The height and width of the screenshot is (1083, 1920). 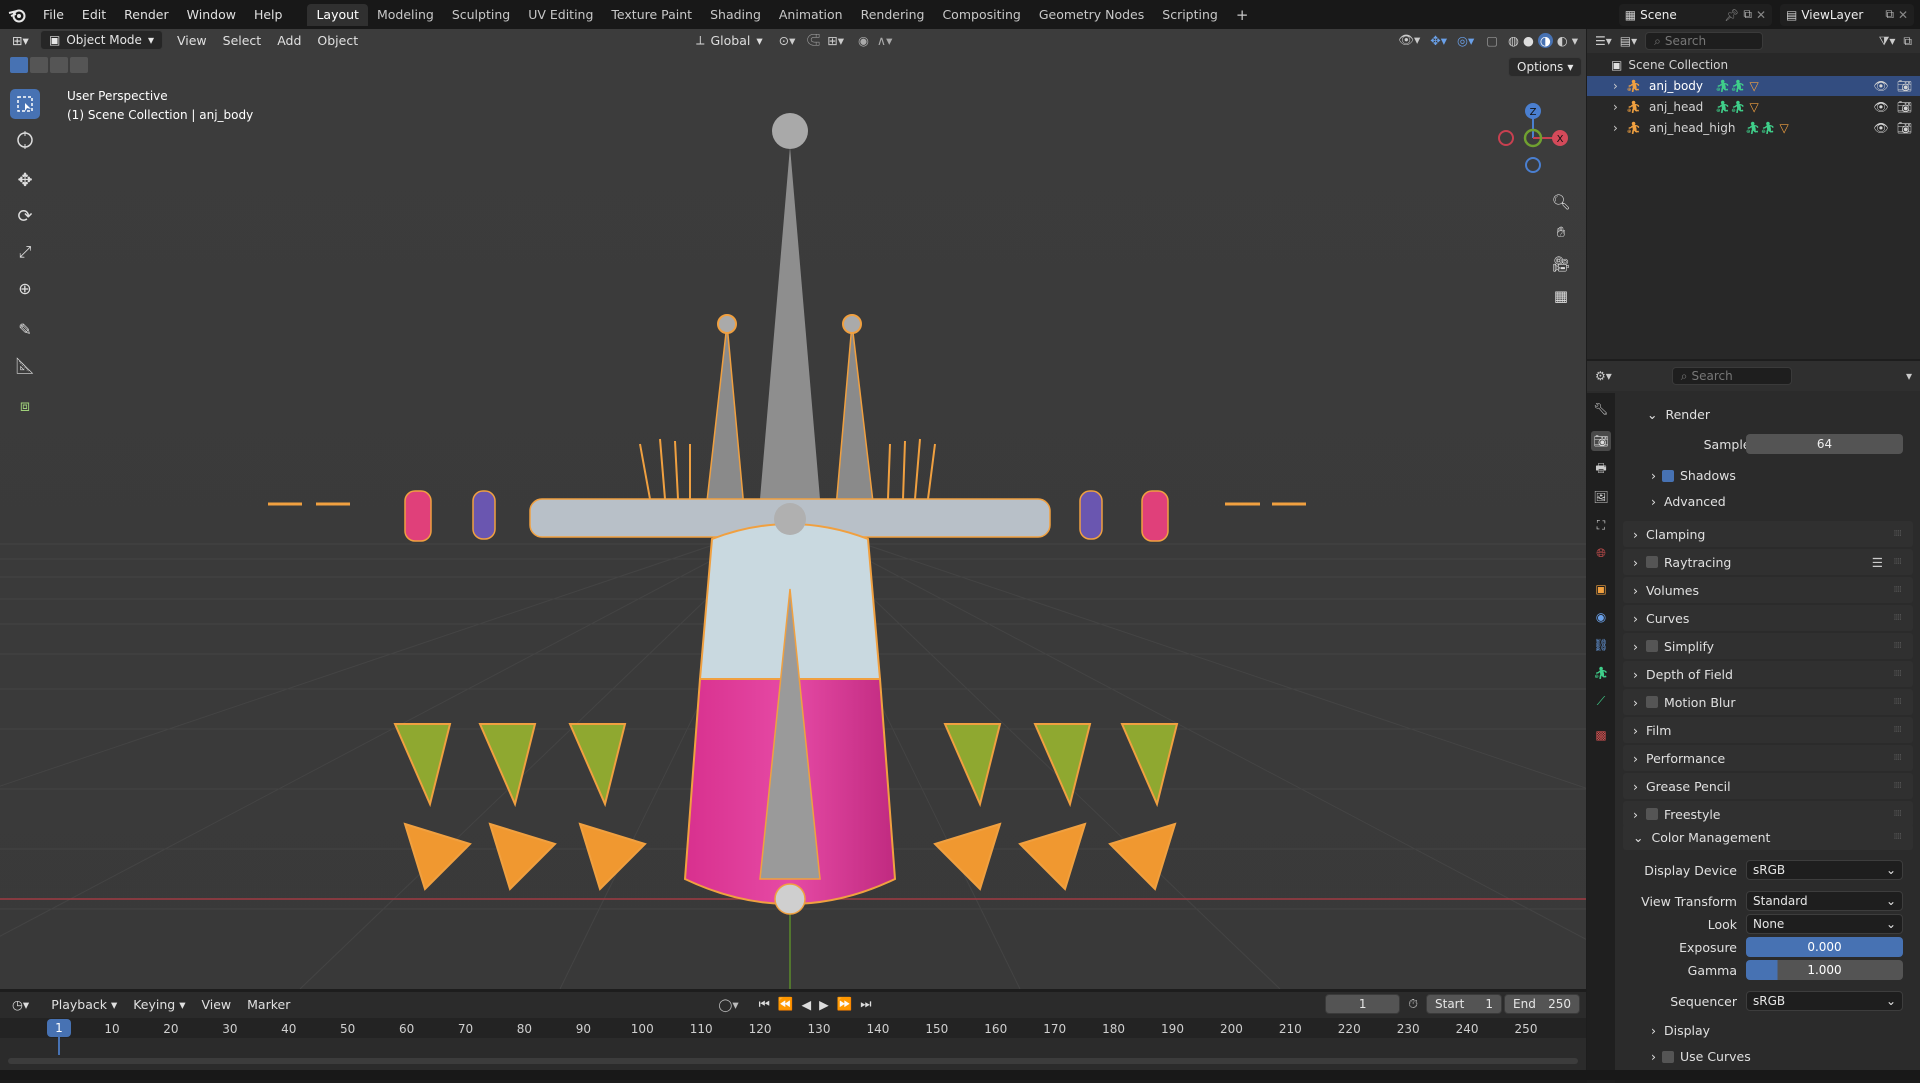 I want to click on delete-view-layer-icon: ✕, so click(x=1903, y=15).